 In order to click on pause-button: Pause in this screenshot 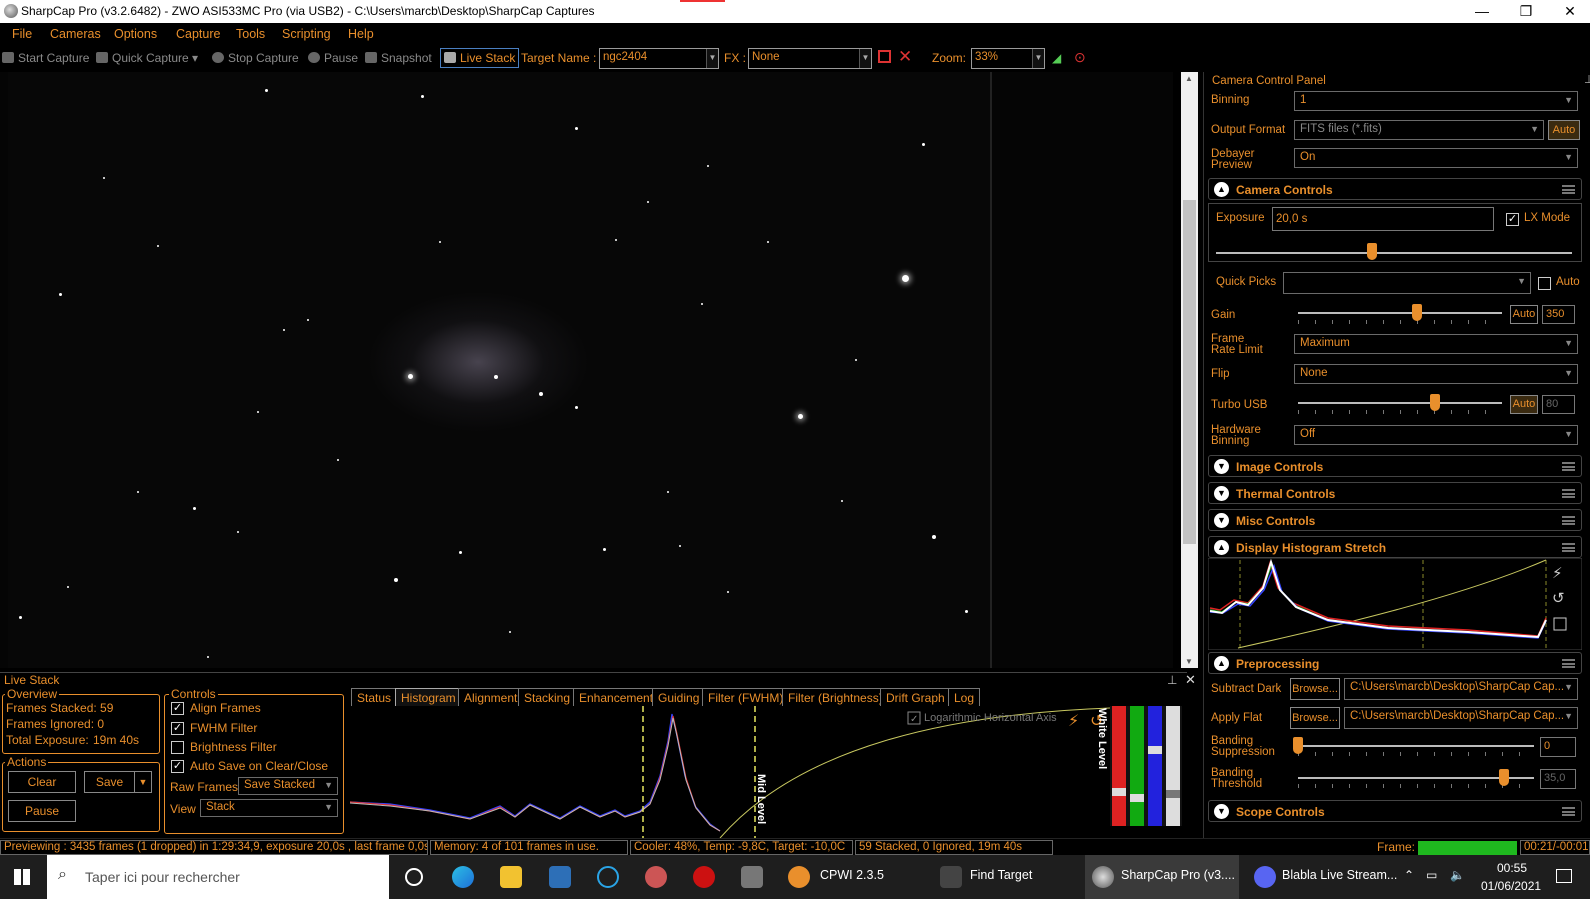, I will do `click(333, 58)`.